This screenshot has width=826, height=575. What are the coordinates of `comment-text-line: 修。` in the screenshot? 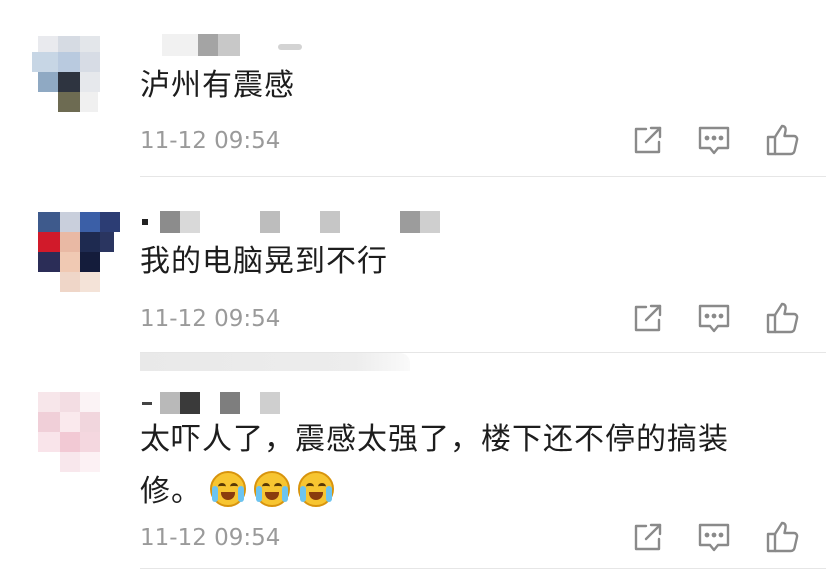 It's located at (460, 492).